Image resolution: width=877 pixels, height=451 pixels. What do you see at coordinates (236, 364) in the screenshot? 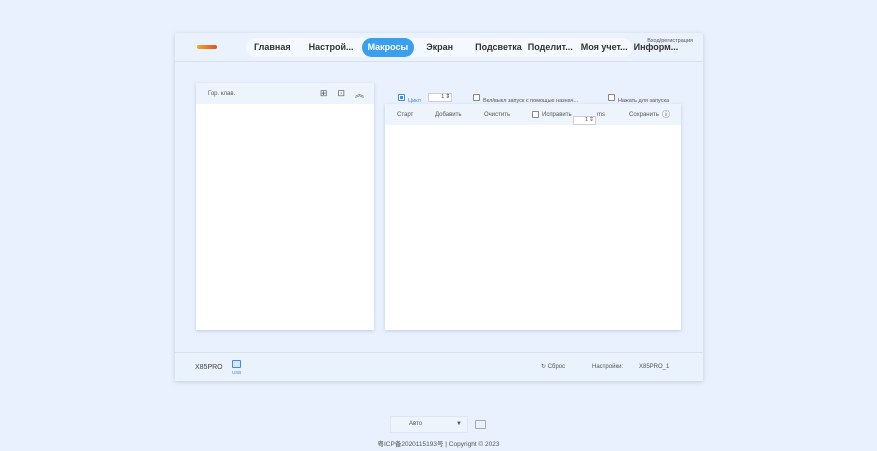
I see `usb-icon` at bounding box center [236, 364].